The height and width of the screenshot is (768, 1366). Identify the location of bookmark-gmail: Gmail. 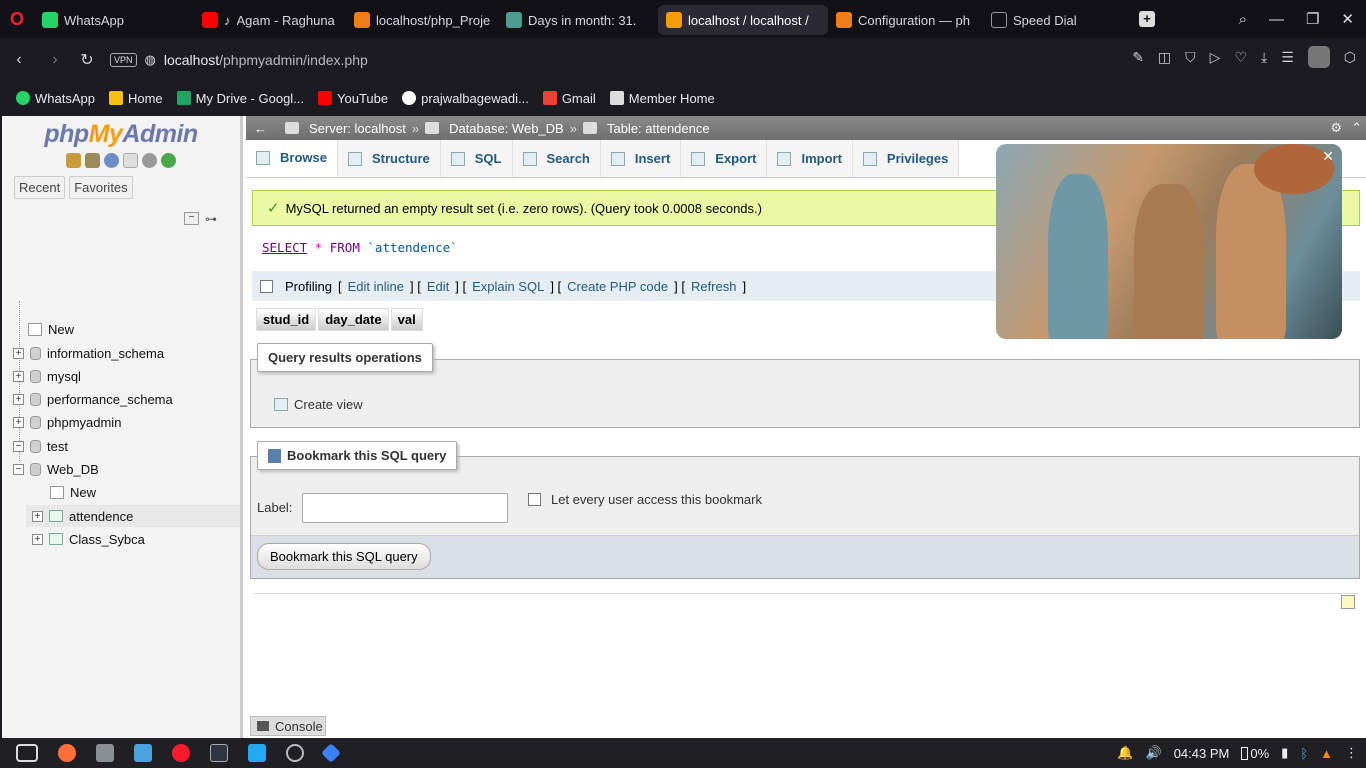
(569, 98).